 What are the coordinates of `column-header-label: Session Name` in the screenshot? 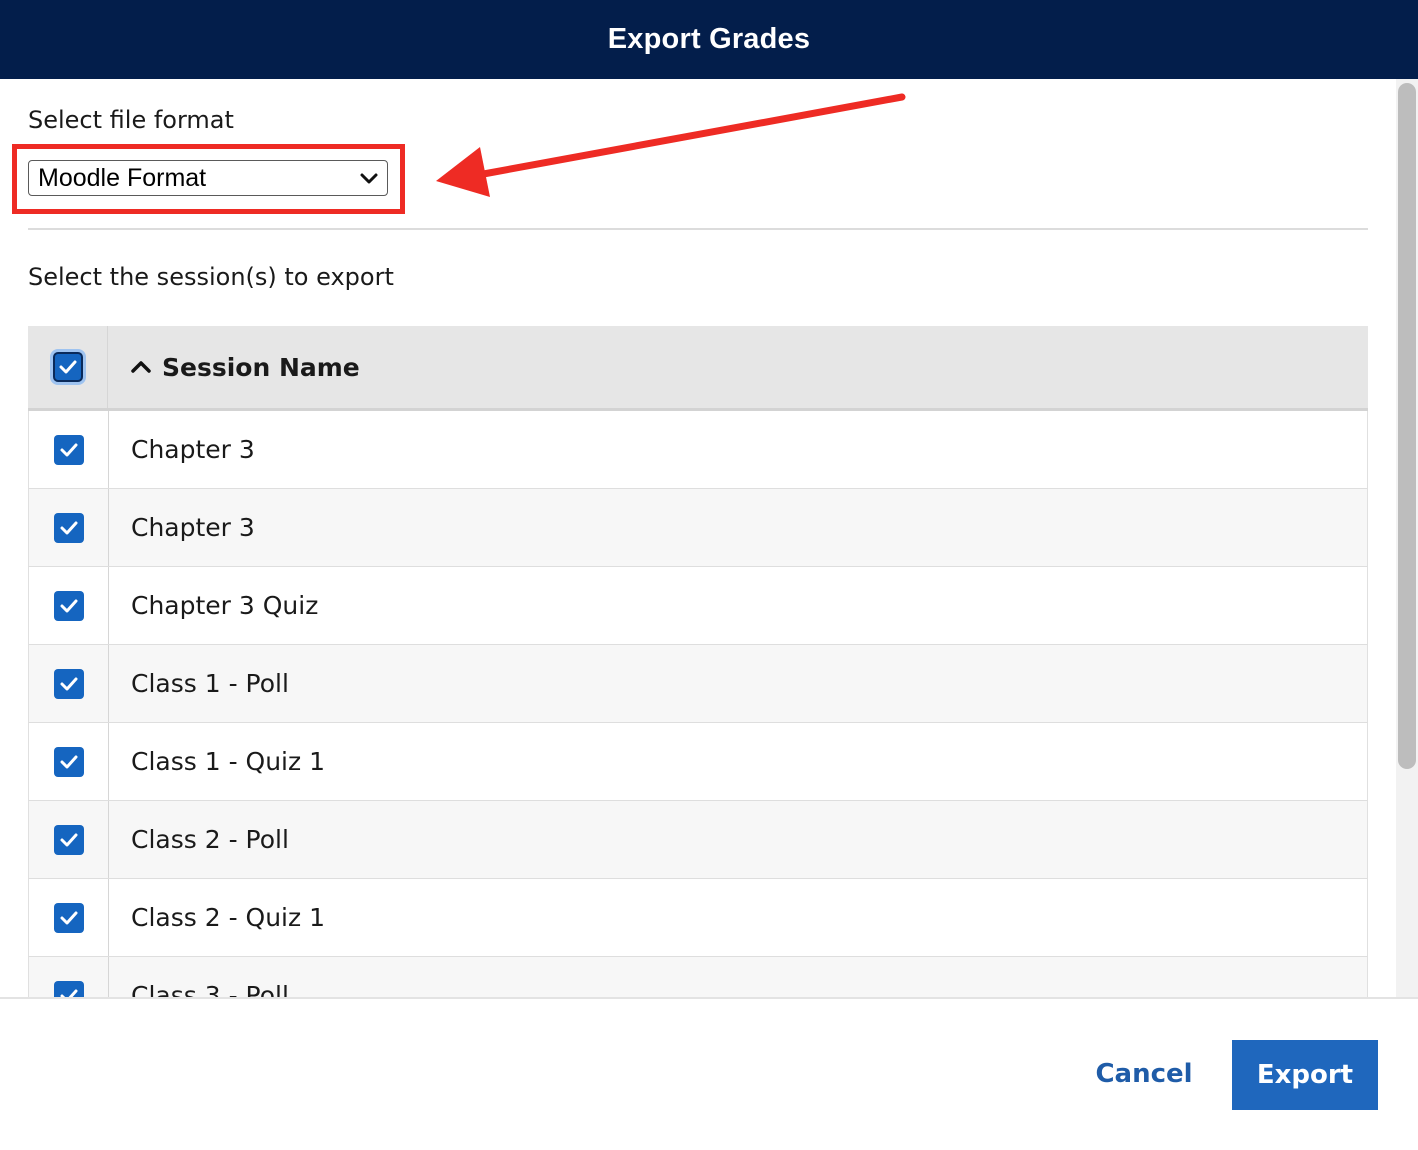 It's located at (261, 367).